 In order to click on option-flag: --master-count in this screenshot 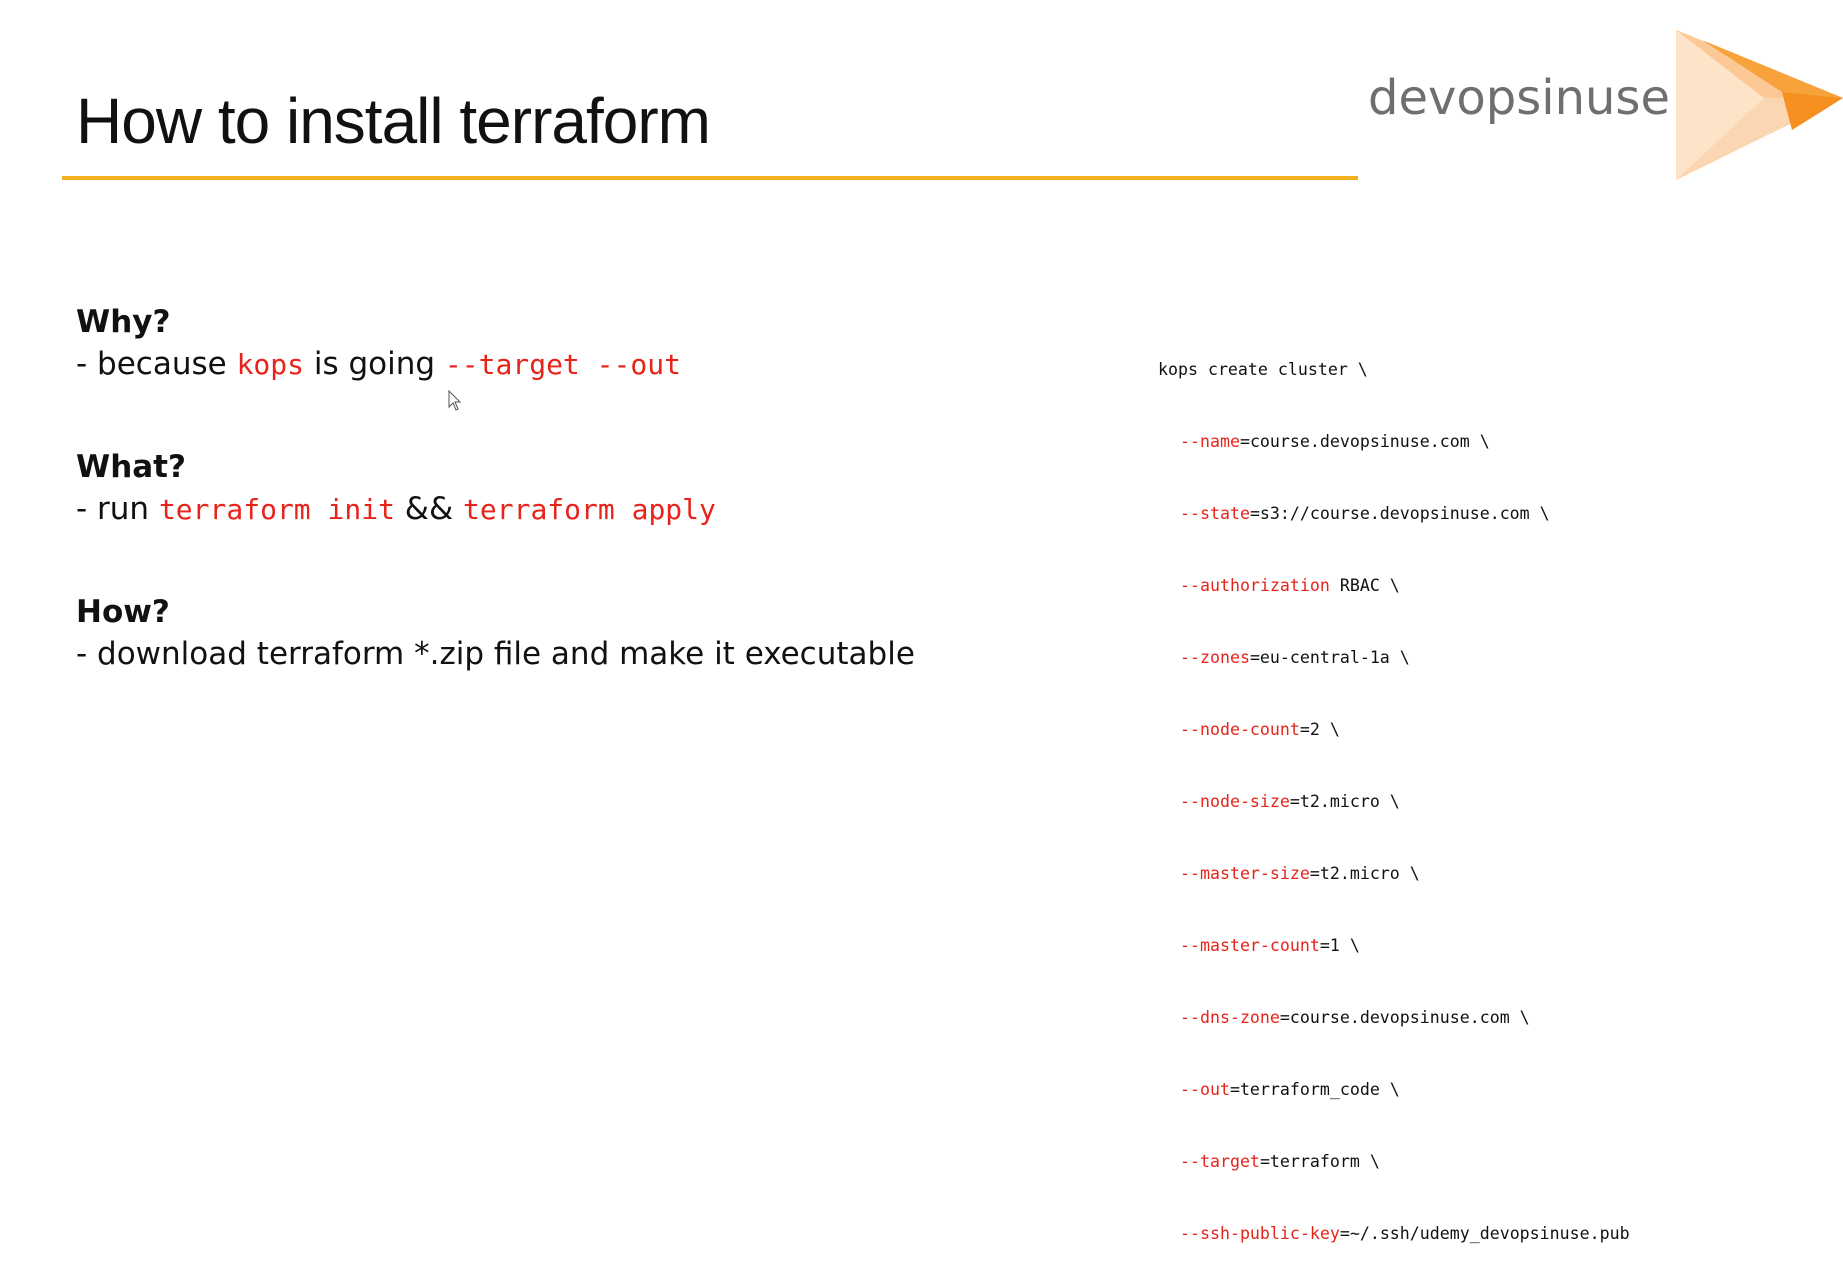, I will do `click(1250, 945)`.